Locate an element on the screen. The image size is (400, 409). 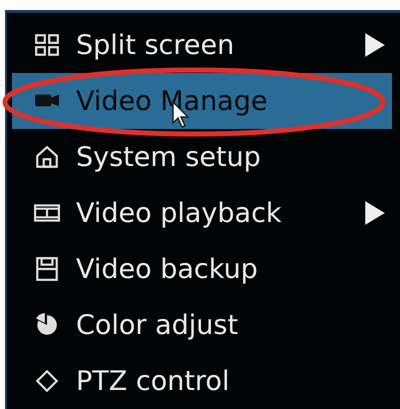
house-icon is located at coordinates (47, 157).